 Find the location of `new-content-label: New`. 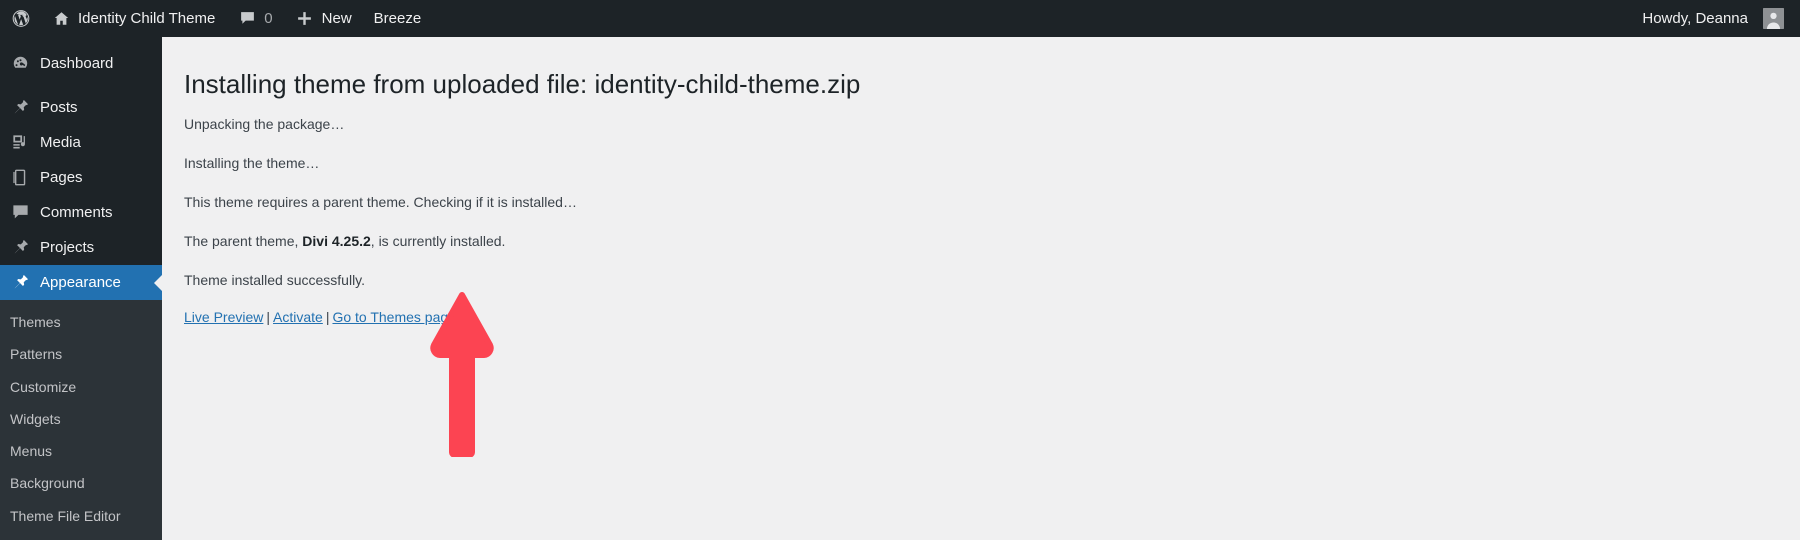

new-content-label: New is located at coordinates (336, 18).